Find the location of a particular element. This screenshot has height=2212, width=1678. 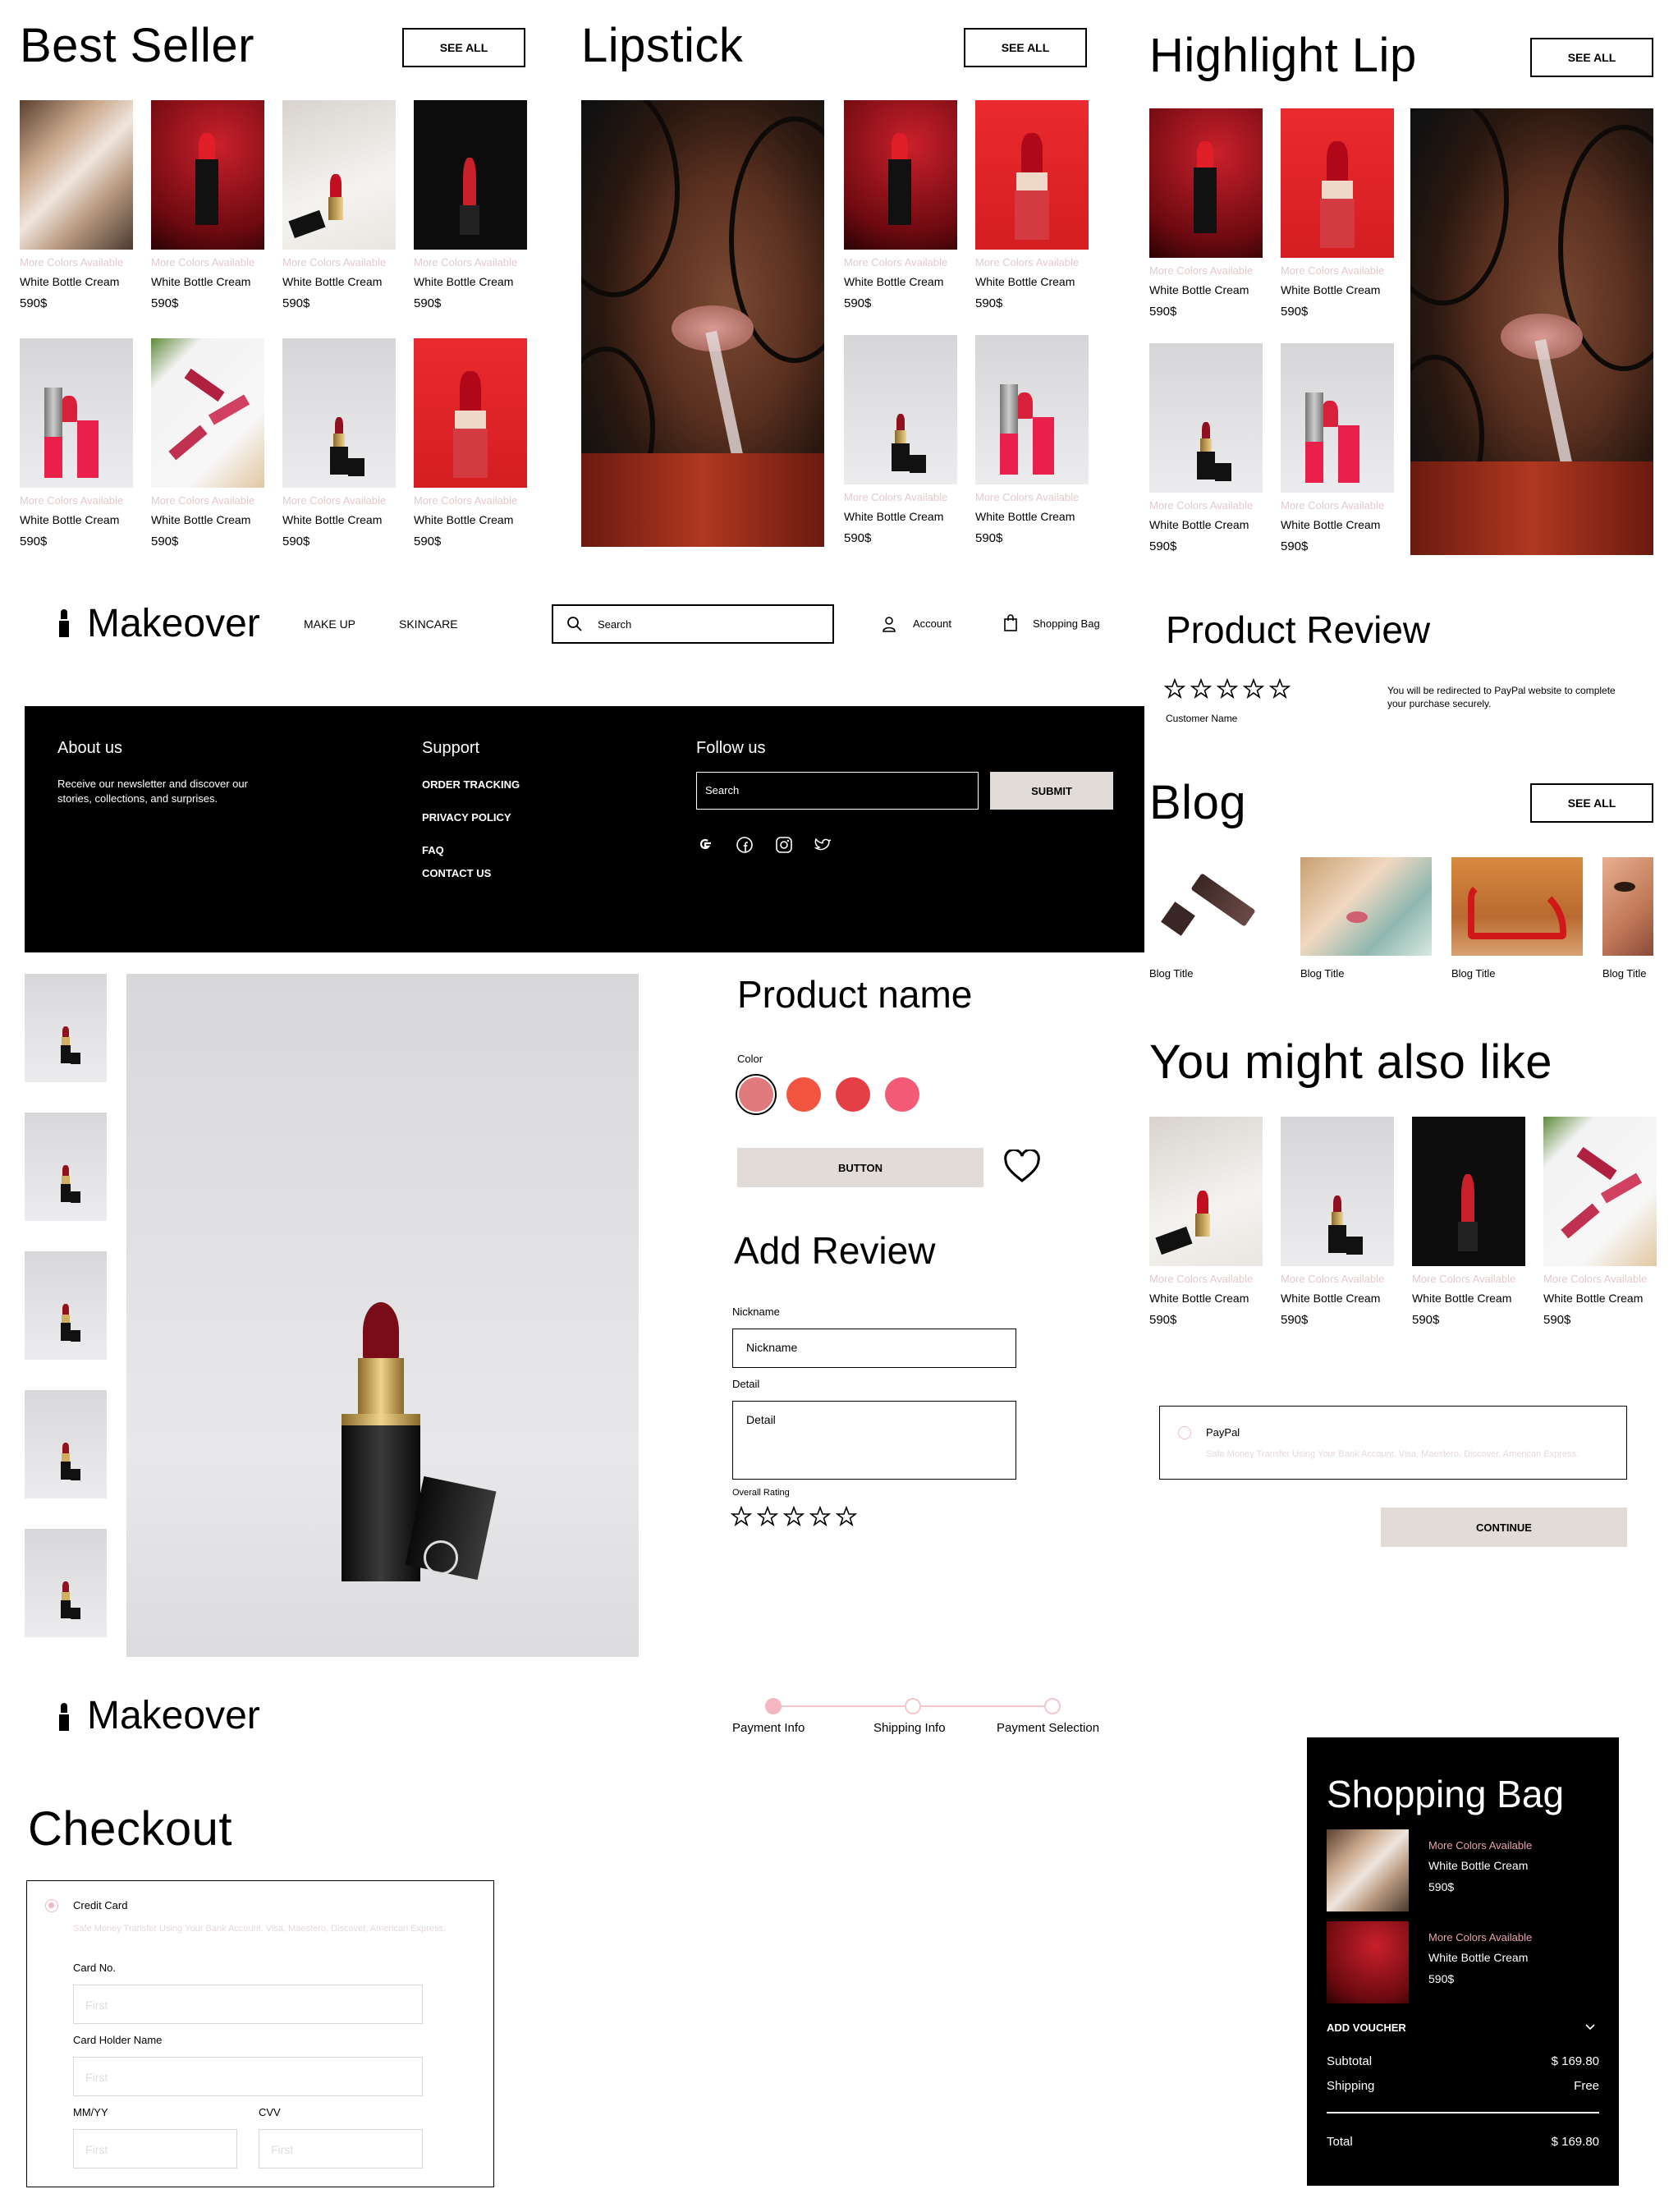

nickname-input: Nickname is located at coordinates (874, 1348).